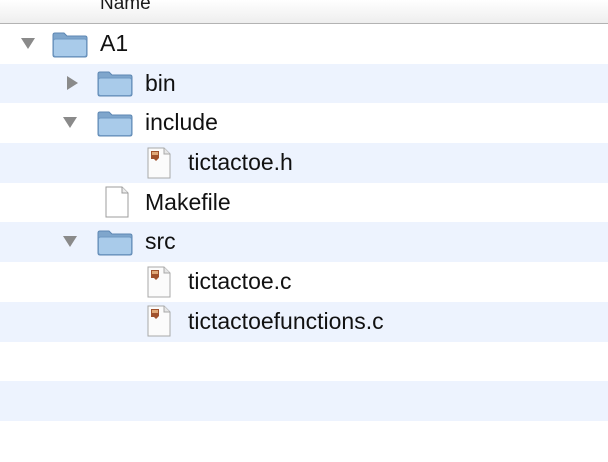 The width and height of the screenshot is (608, 462). I want to click on item-label: Makefile, so click(188, 201).